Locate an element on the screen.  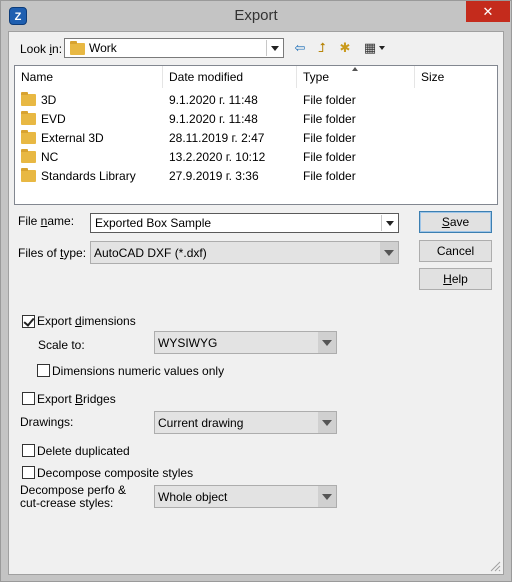
help-button: Help is located at coordinates (455, 279).